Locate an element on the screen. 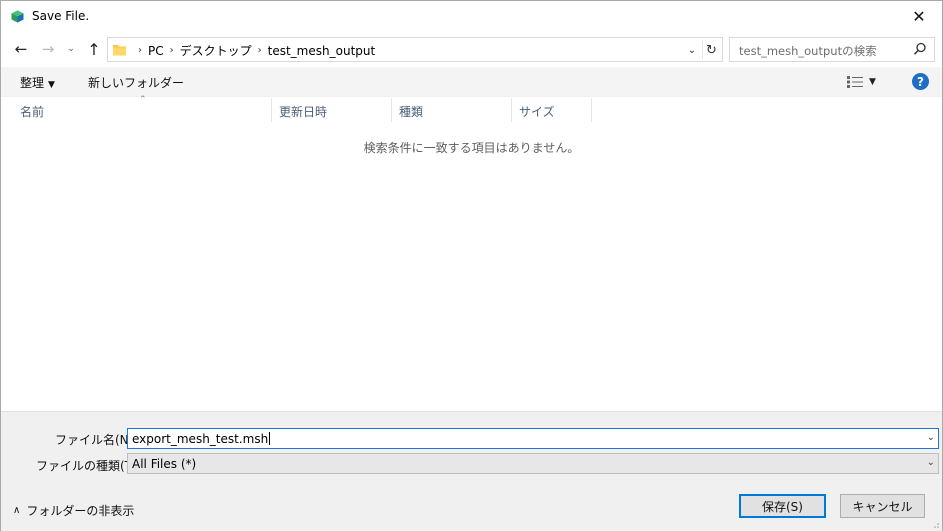  column-header-date: 更新日時 is located at coordinates (332, 110).